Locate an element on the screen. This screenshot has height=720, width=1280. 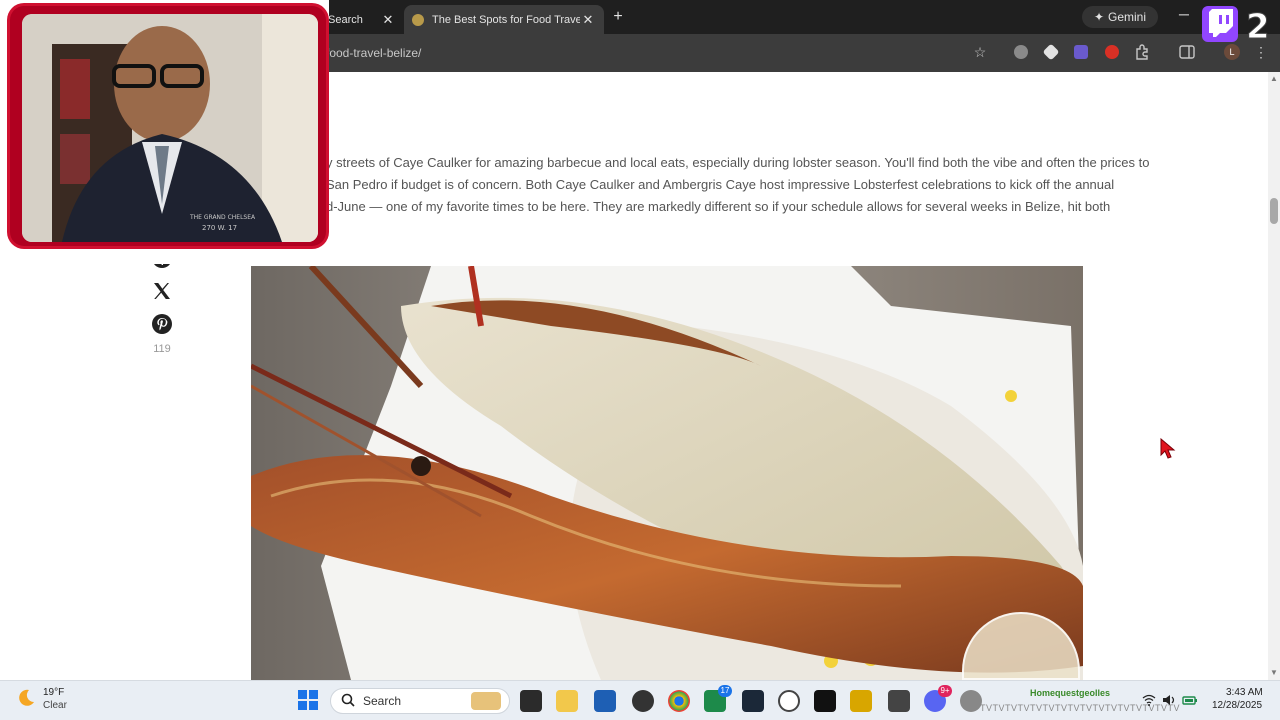
app-icon is located at coordinates (643, 701).